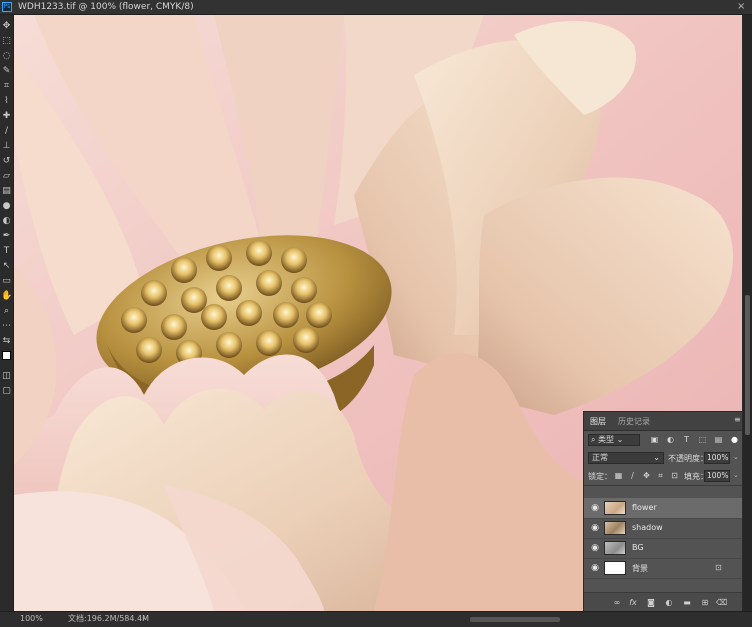 The image size is (752, 627). I want to click on tab-layers: 图层, so click(598, 421).